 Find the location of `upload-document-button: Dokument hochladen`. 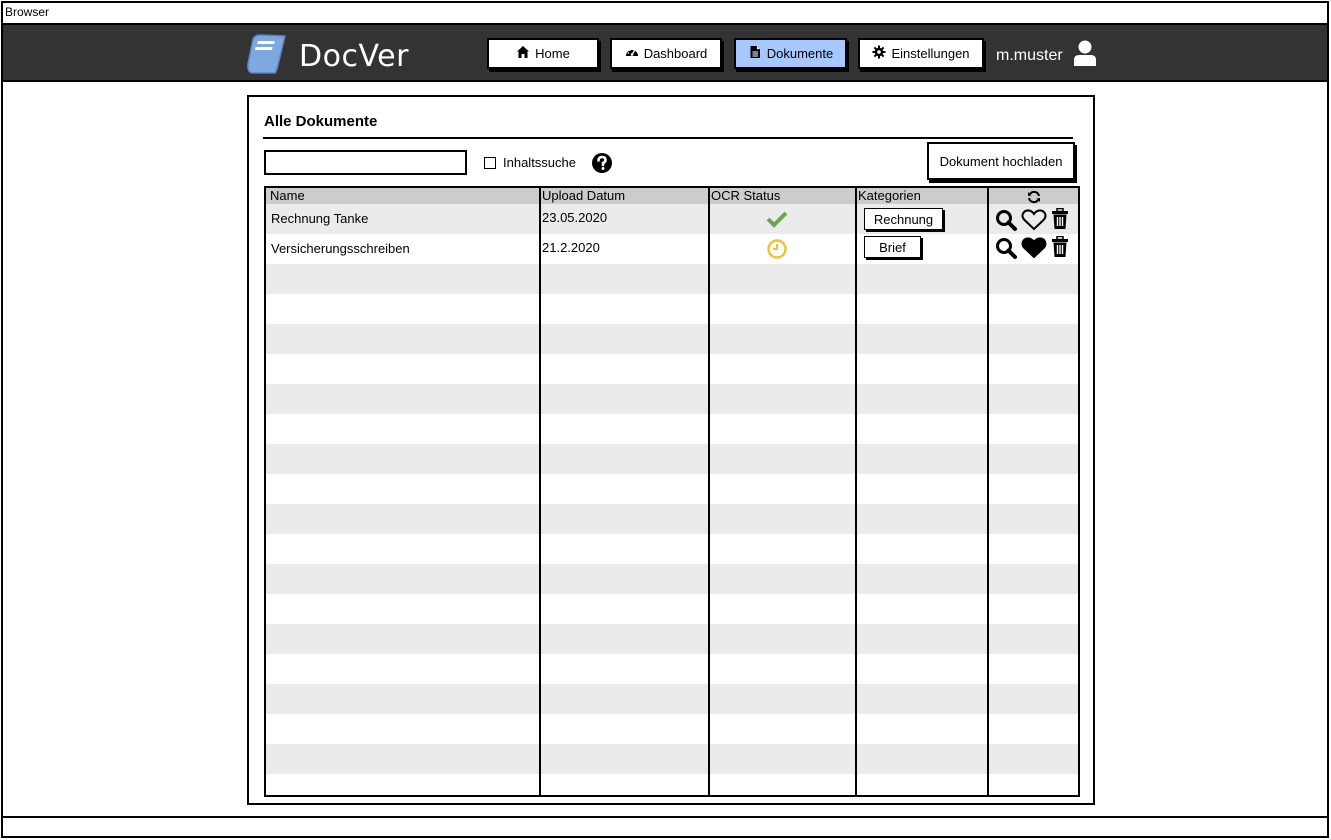

upload-document-button: Dokument hochladen is located at coordinates (1001, 161).